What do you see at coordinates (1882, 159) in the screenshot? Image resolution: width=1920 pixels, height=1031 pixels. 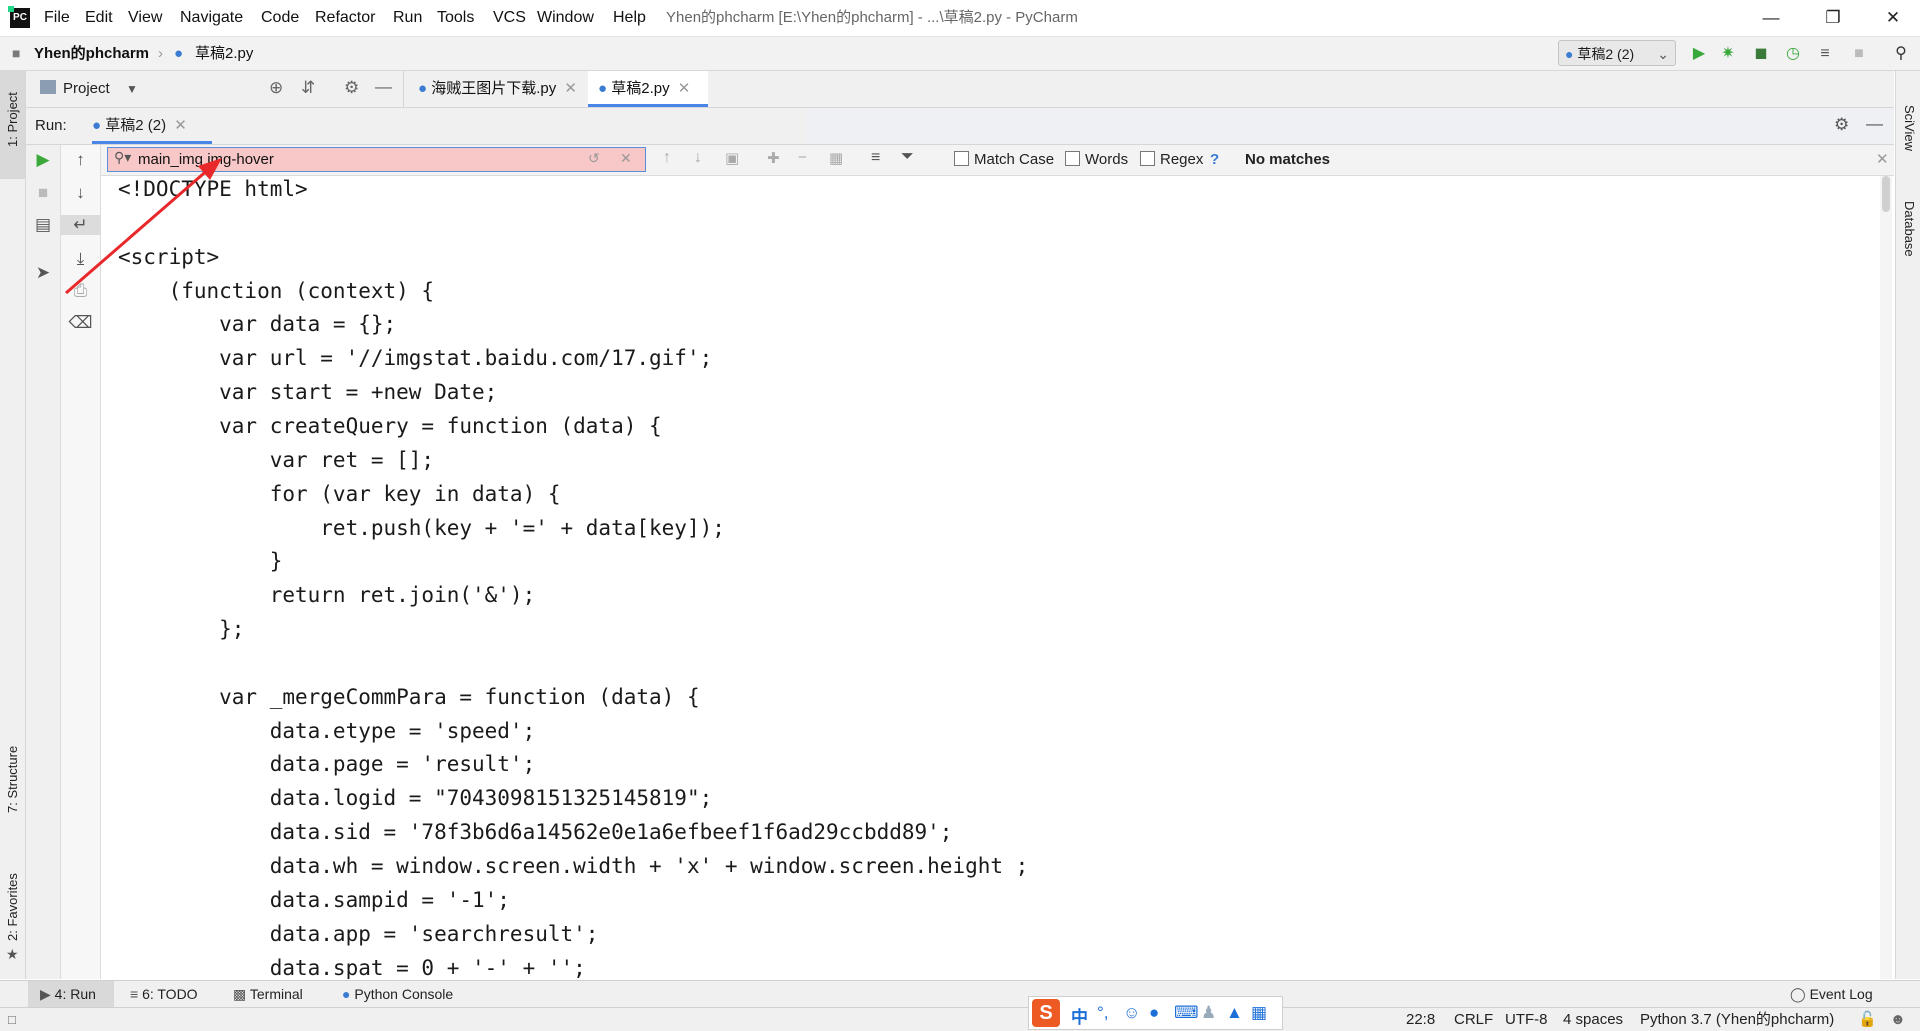 I see `close-search-icon: ✕` at bounding box center [1882, 159].